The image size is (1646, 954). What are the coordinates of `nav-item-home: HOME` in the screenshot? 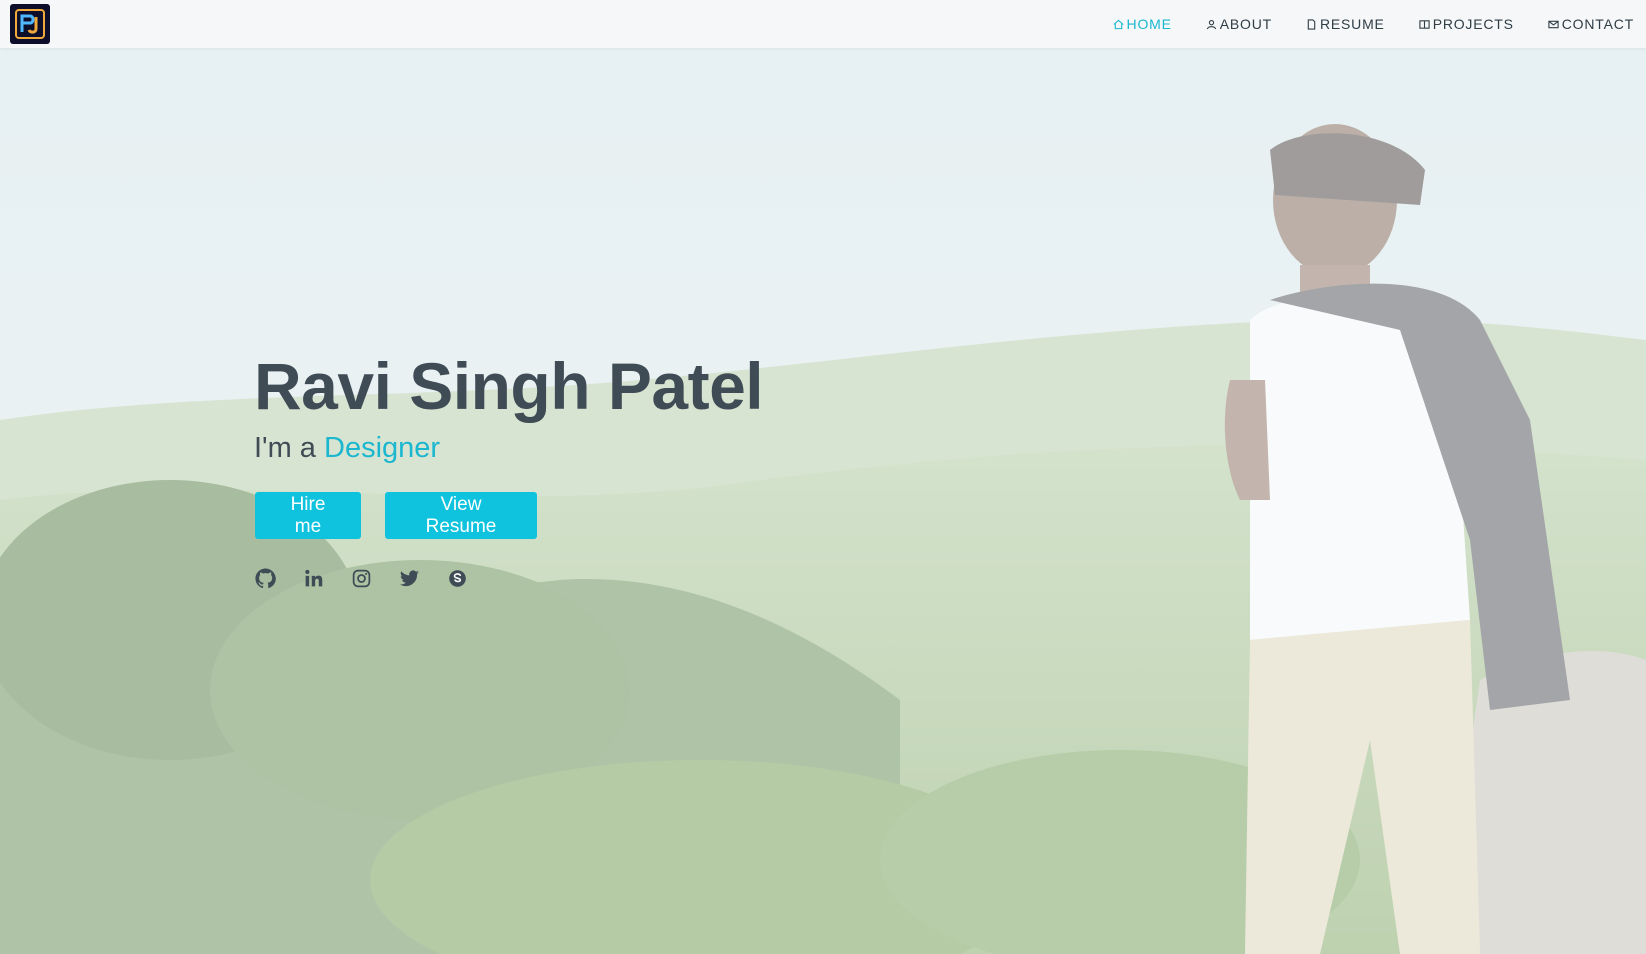 It's located at (1142, 24).